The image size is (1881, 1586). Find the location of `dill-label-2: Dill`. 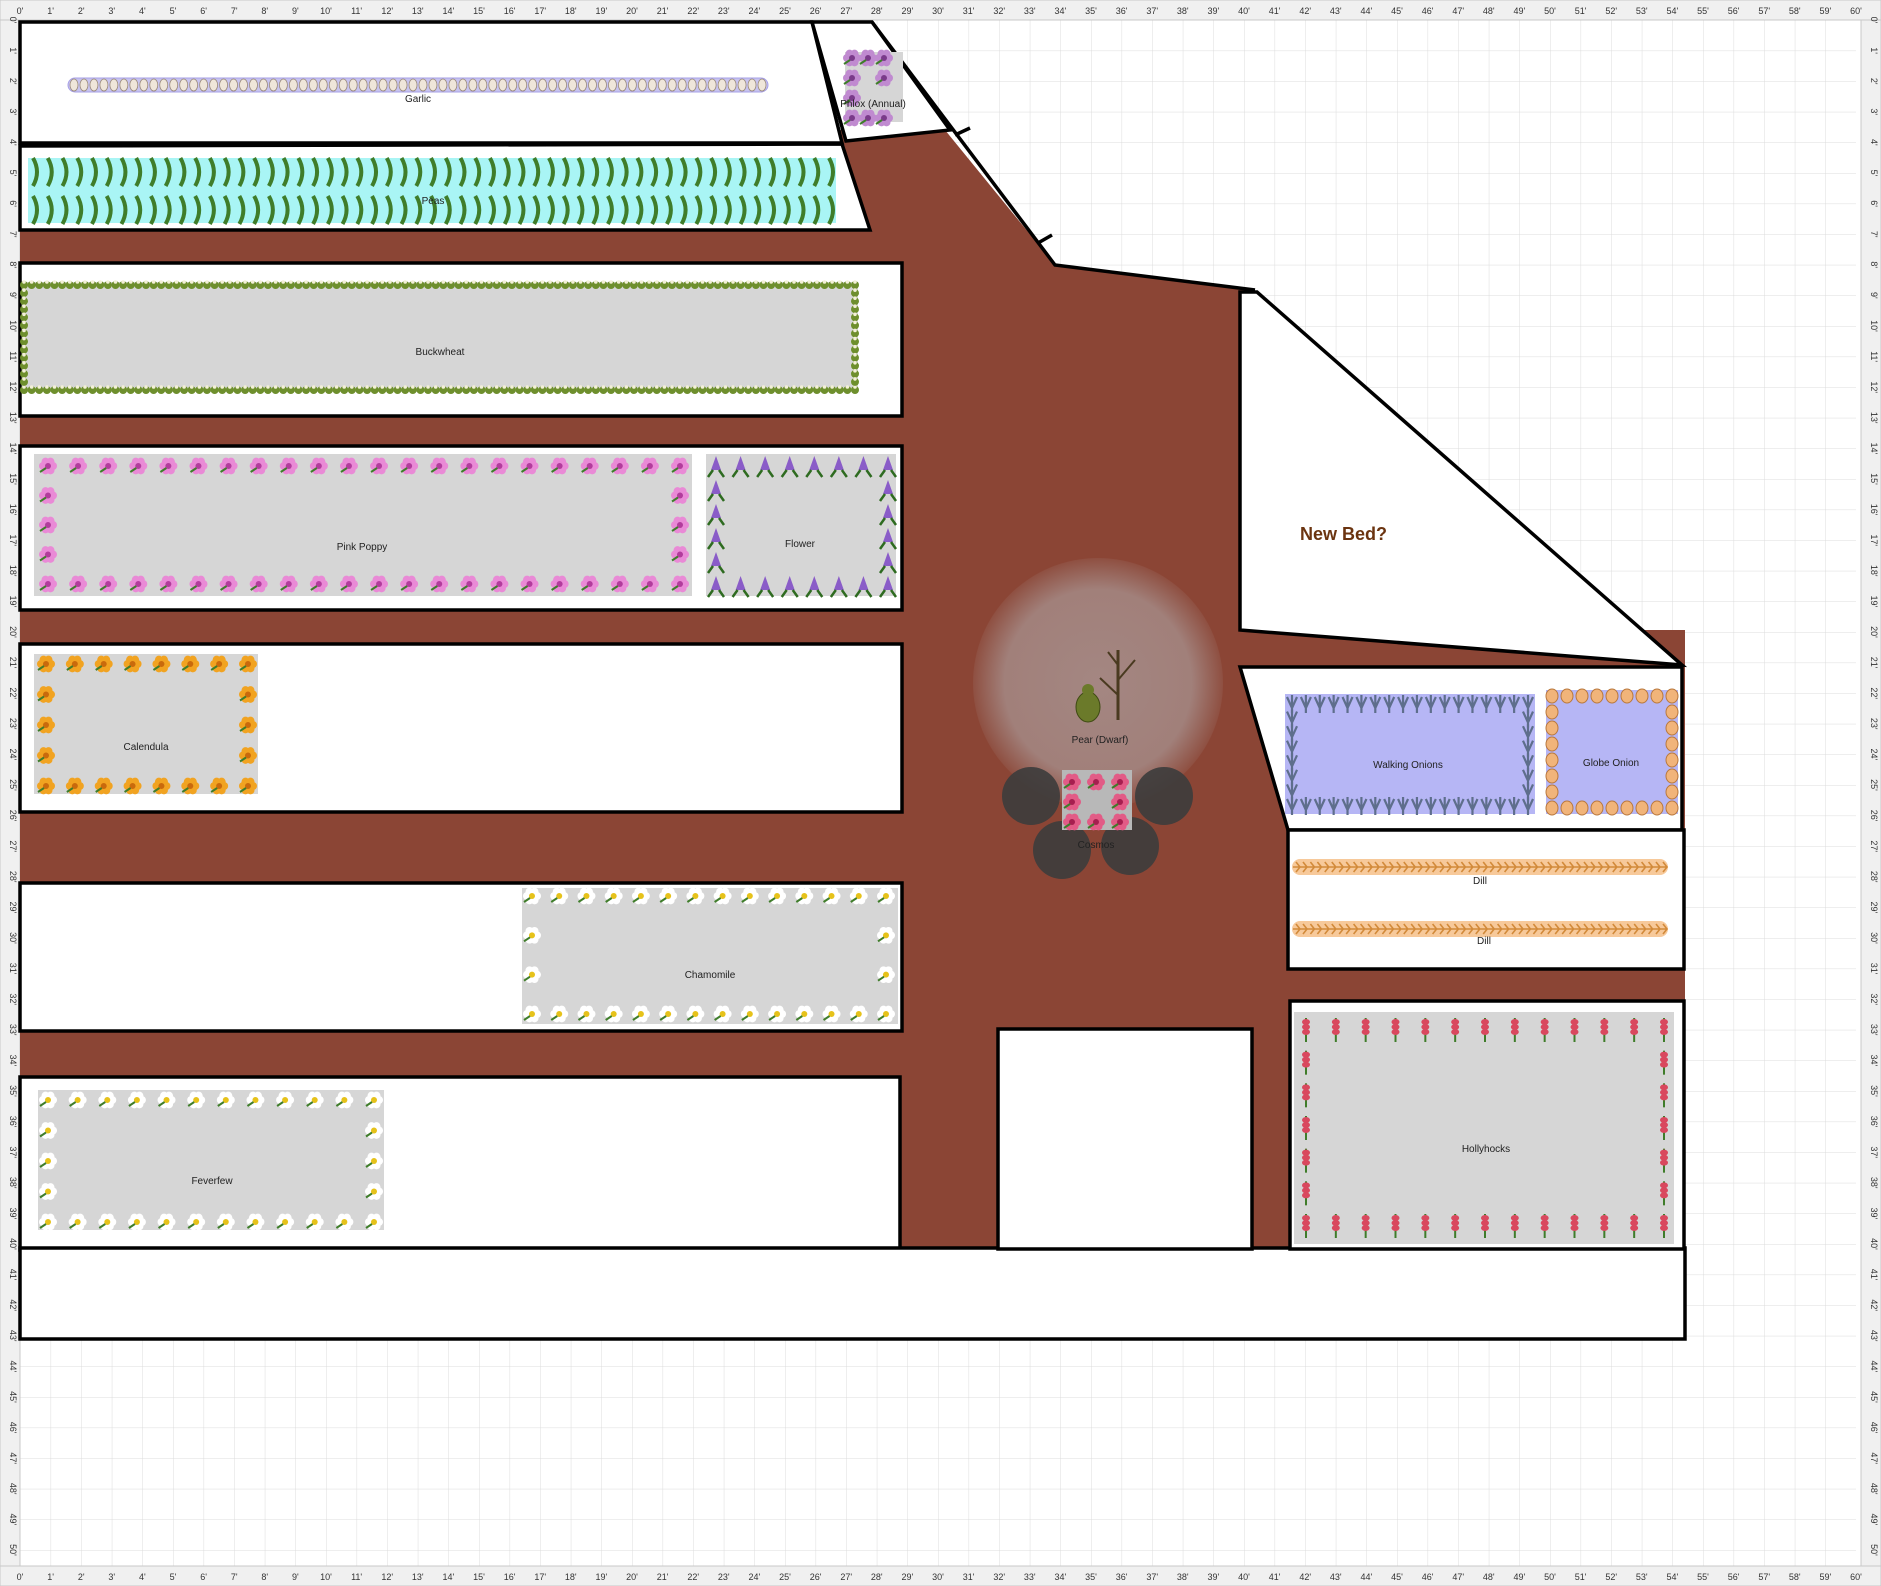

dill-label-2: Dill is located at coordinates (1484, 941).